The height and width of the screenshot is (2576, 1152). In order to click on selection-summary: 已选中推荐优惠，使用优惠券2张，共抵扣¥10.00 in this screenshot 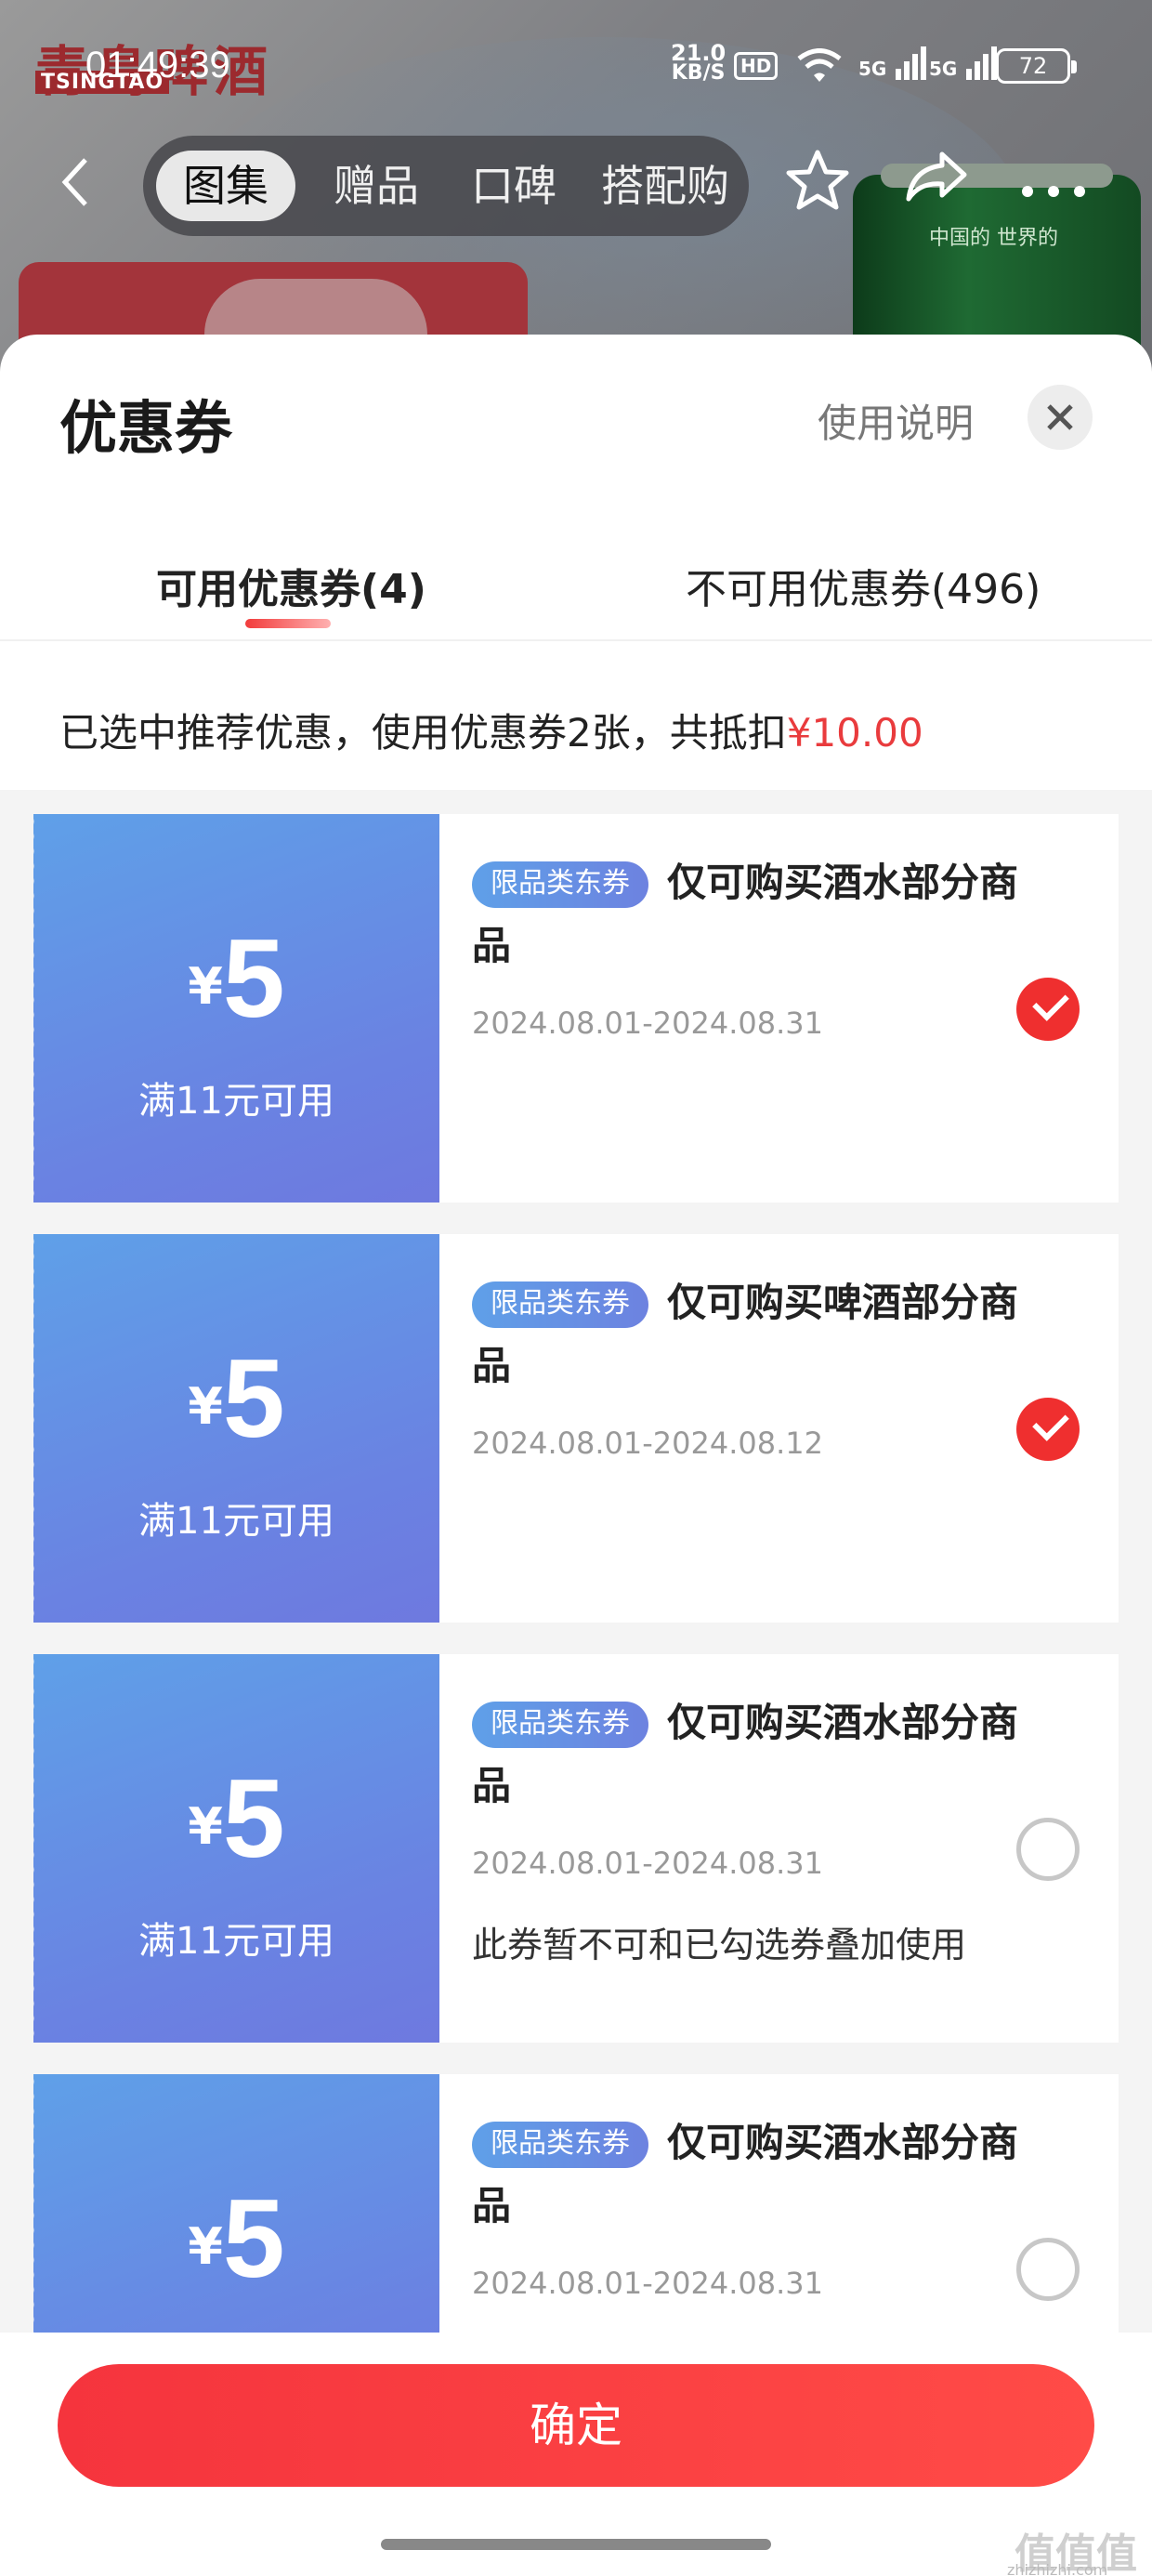, I will do `click(491, 733)`.